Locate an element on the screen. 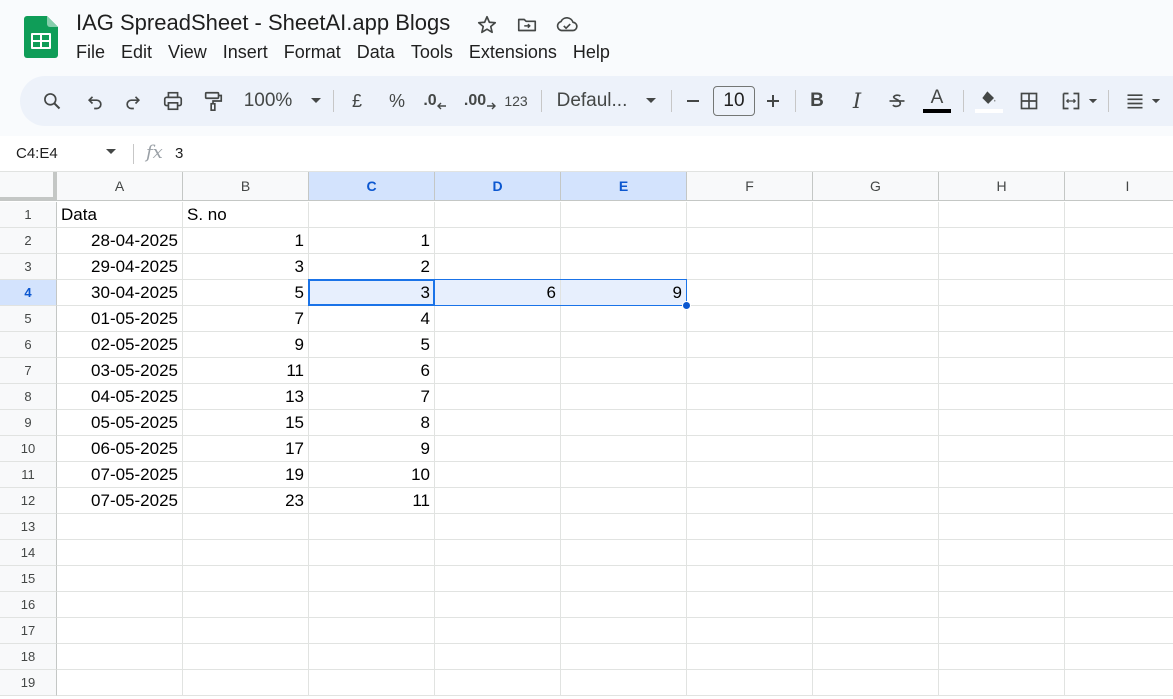 The image size is (1173, 699). cell-f16 is located at coordinates (750, 605).